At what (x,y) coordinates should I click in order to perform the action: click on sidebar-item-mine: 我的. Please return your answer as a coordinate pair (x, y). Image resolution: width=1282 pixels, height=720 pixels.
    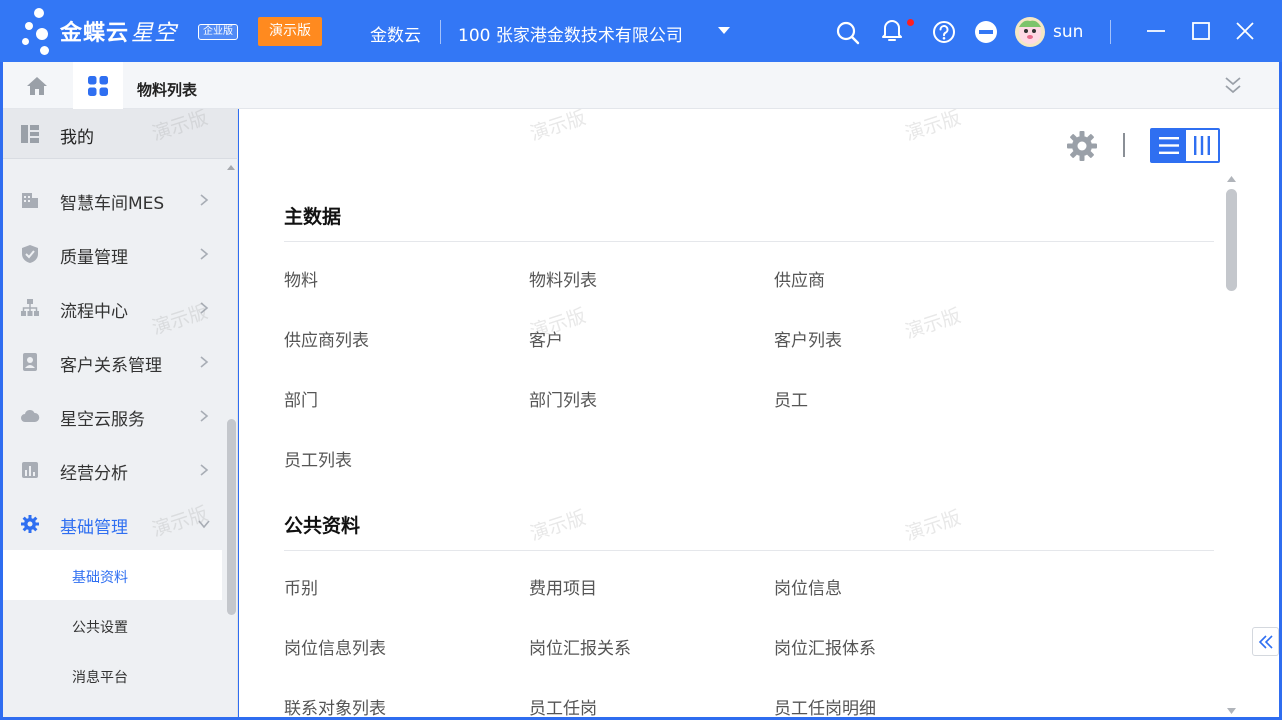
    Looking at the image, I should click on (120, 134).